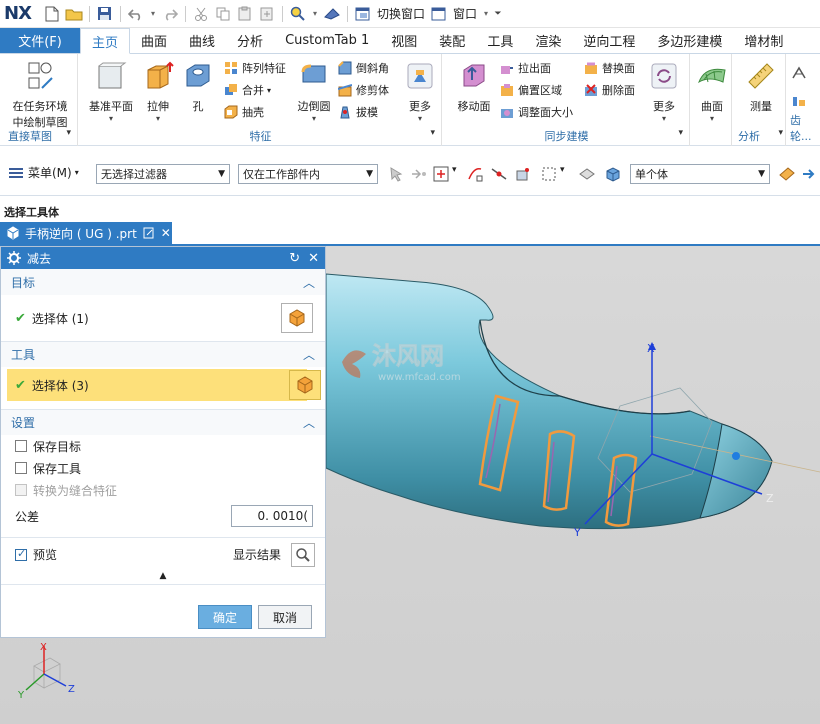  What do you see at coordinates (250, 40) in the screenshot?
I see `tab-analysis: 分析` at bounding box center [250, 40].